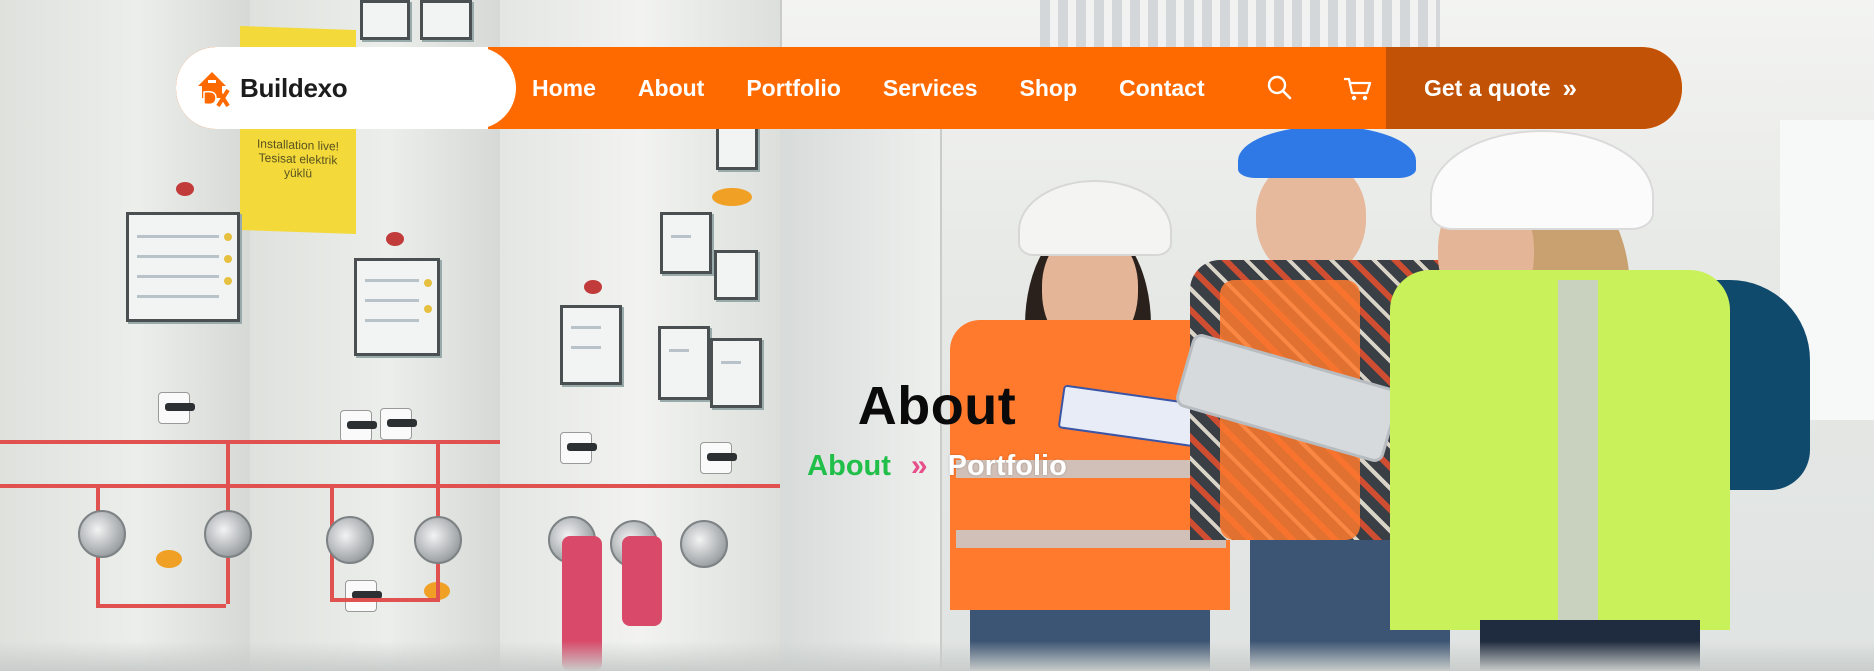 This screenshot has width=1874, height=671. Describe the element at coordinates (671, 88) in the screenshot. I see `nav-about: About` at that location.